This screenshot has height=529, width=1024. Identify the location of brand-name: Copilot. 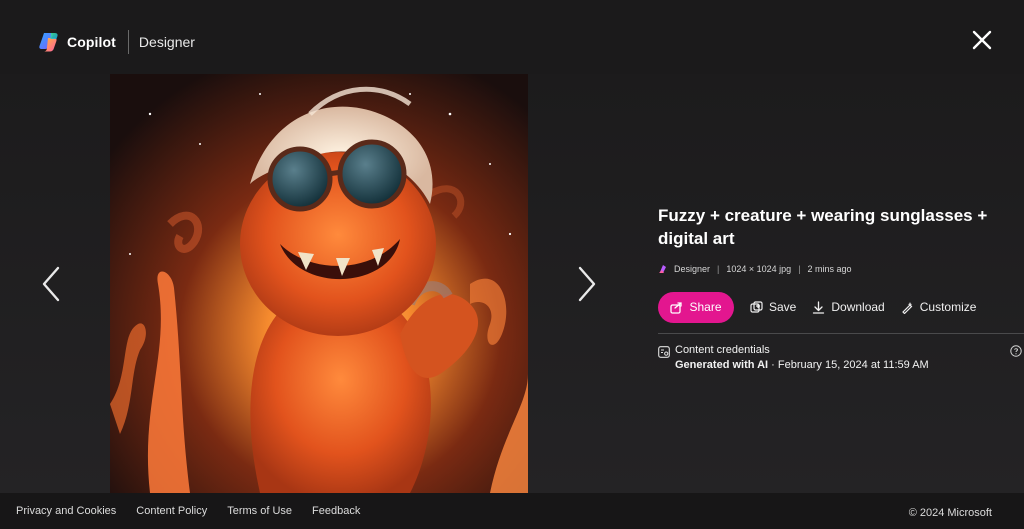
(91, 42).